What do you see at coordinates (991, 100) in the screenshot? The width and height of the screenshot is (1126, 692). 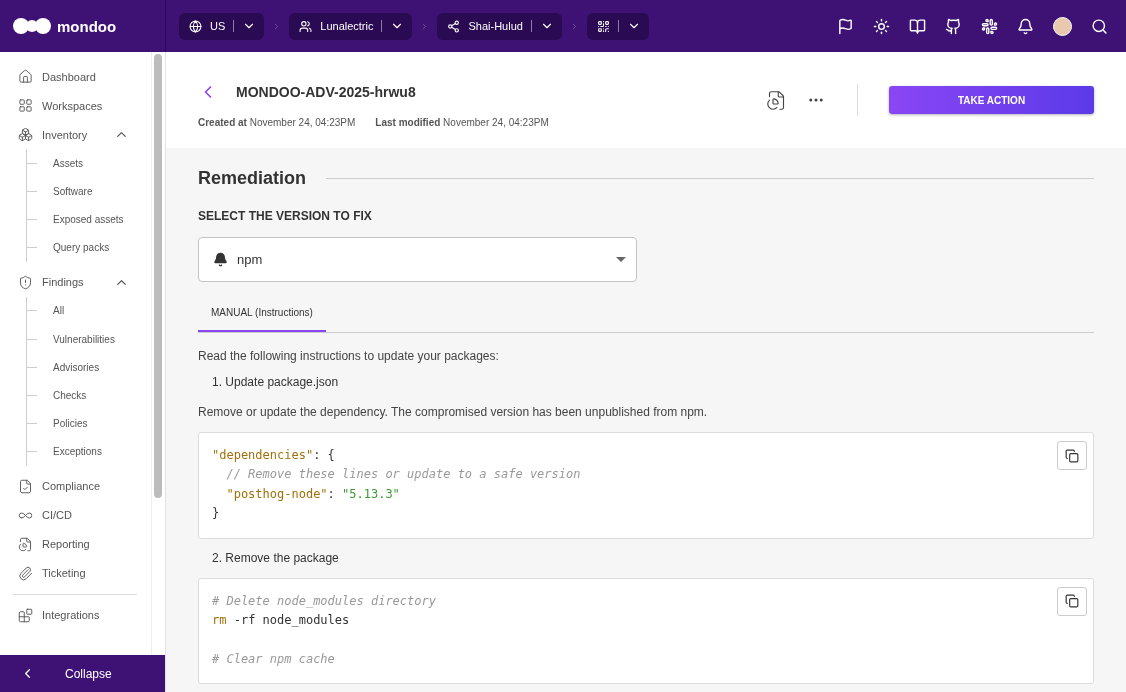 I see `take-action-button: TAKE ACTION` at bounding box center [991, 100].